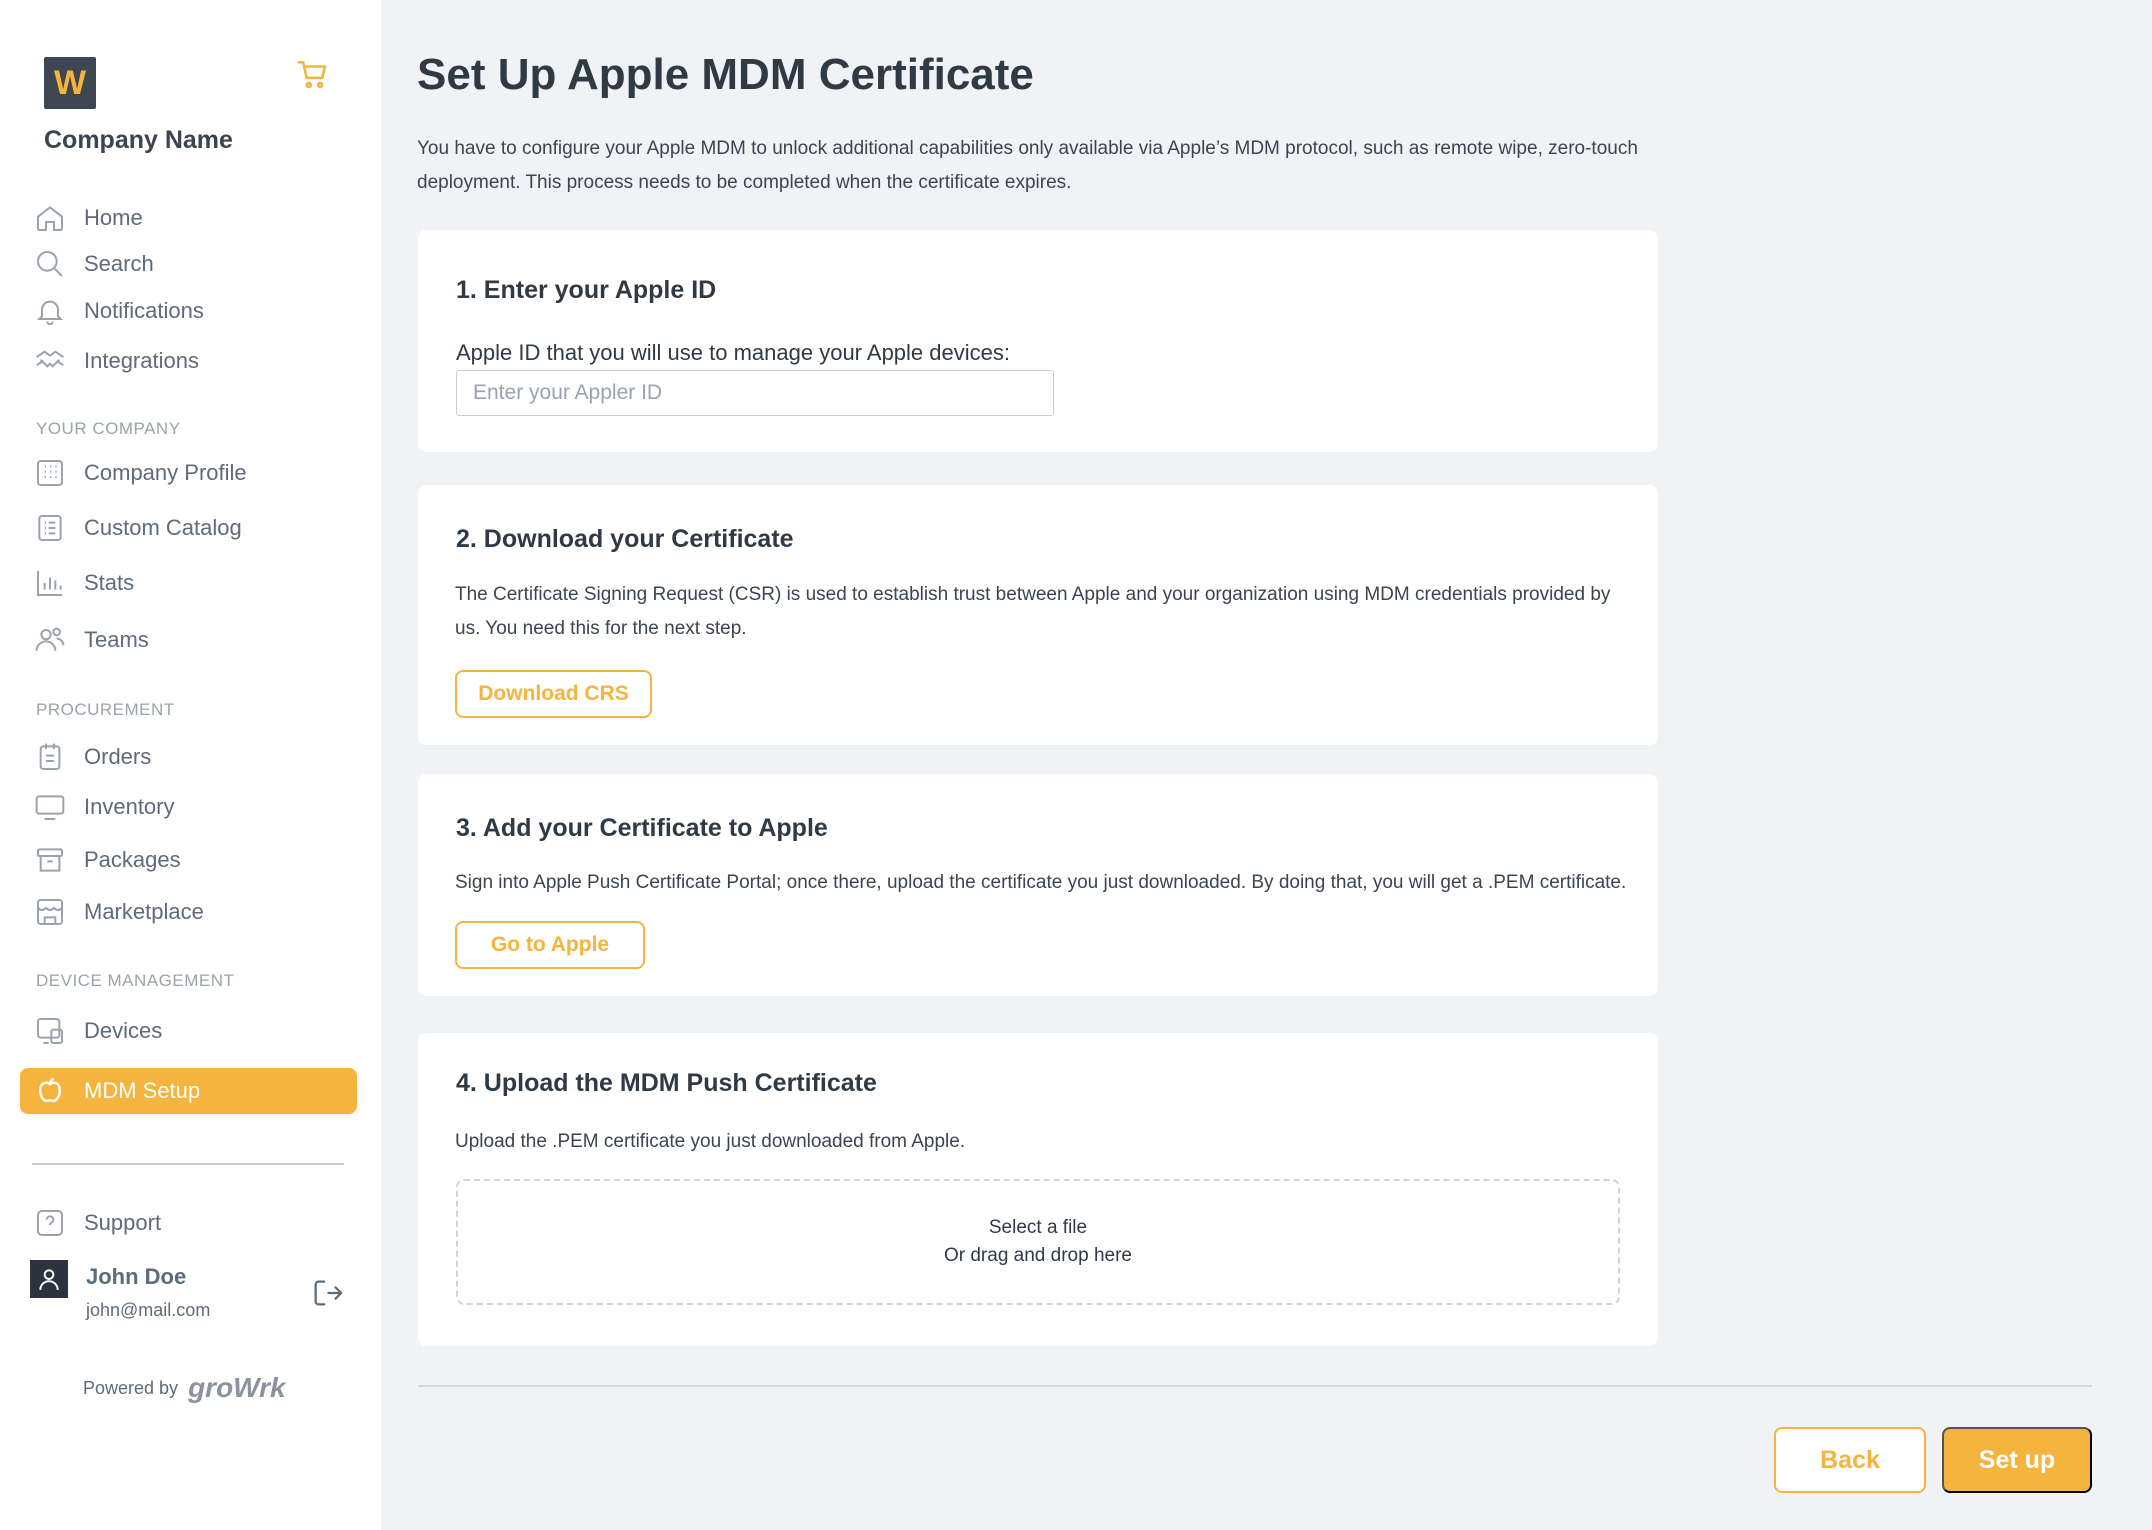 The image size is (2152, 1530). Describe the element at coordinates (1037, 1255) in the screenshot. I see `dropzone-drag-label: Or drag and drop here` at that location.